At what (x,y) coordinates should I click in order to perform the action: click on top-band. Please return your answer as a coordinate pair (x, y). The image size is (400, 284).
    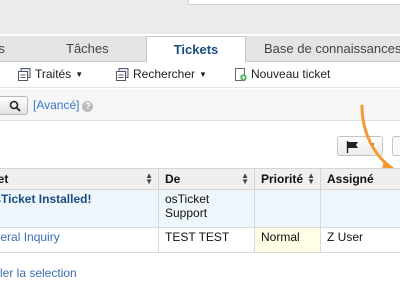
    Looking at the image, I should click on (200, 17).